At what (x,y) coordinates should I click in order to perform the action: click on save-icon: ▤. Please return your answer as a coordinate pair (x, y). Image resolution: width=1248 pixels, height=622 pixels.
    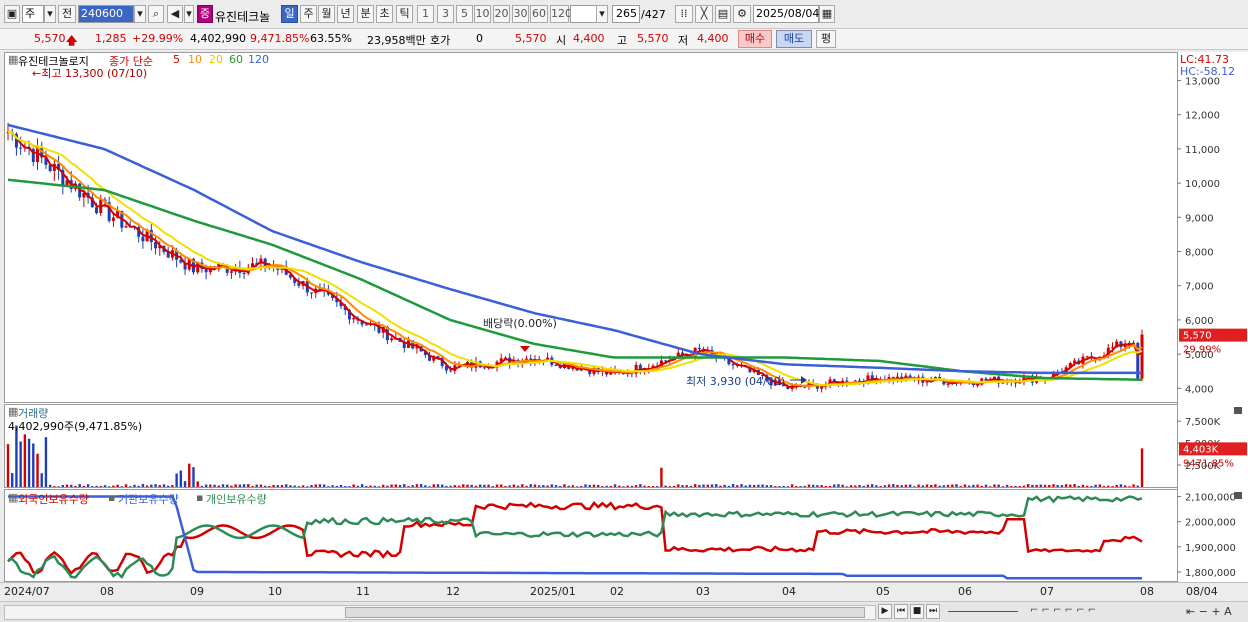
    Looking at the image, I should click on (723, 14).